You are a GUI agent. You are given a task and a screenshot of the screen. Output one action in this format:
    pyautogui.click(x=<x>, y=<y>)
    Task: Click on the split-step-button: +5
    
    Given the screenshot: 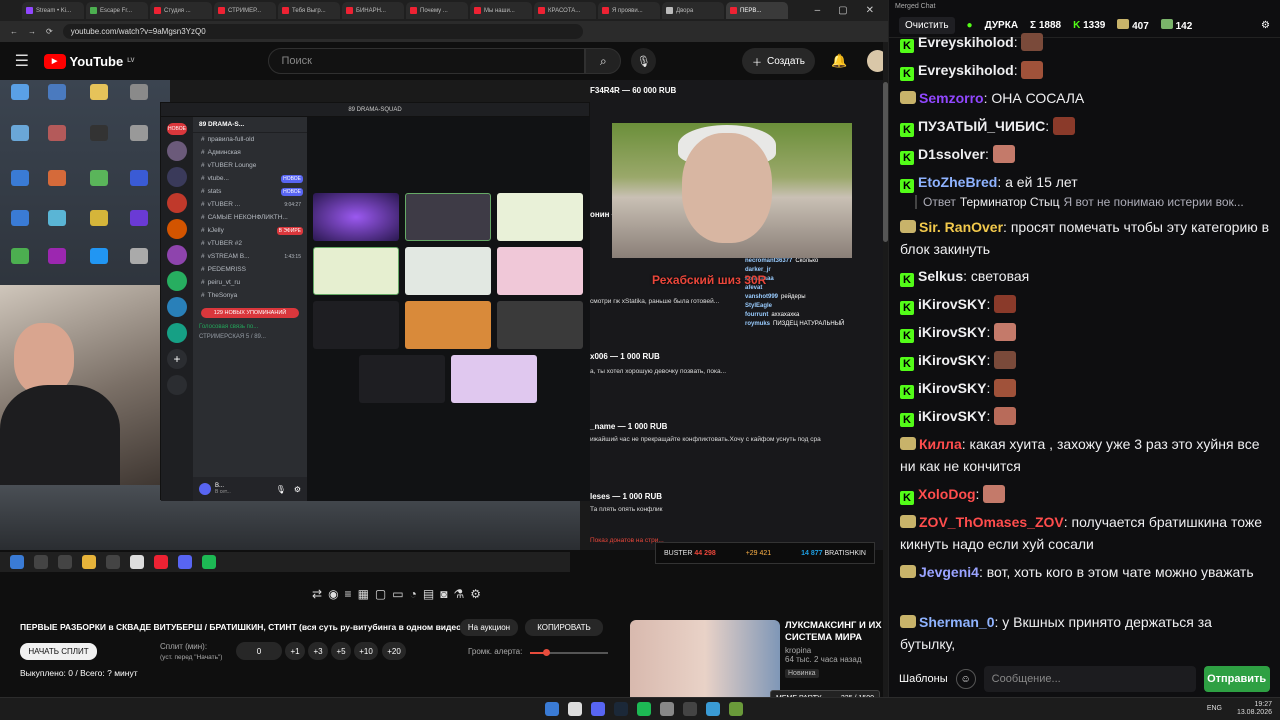 What is the action you would take?
    pyautogui.click(x=341, y=651)
    